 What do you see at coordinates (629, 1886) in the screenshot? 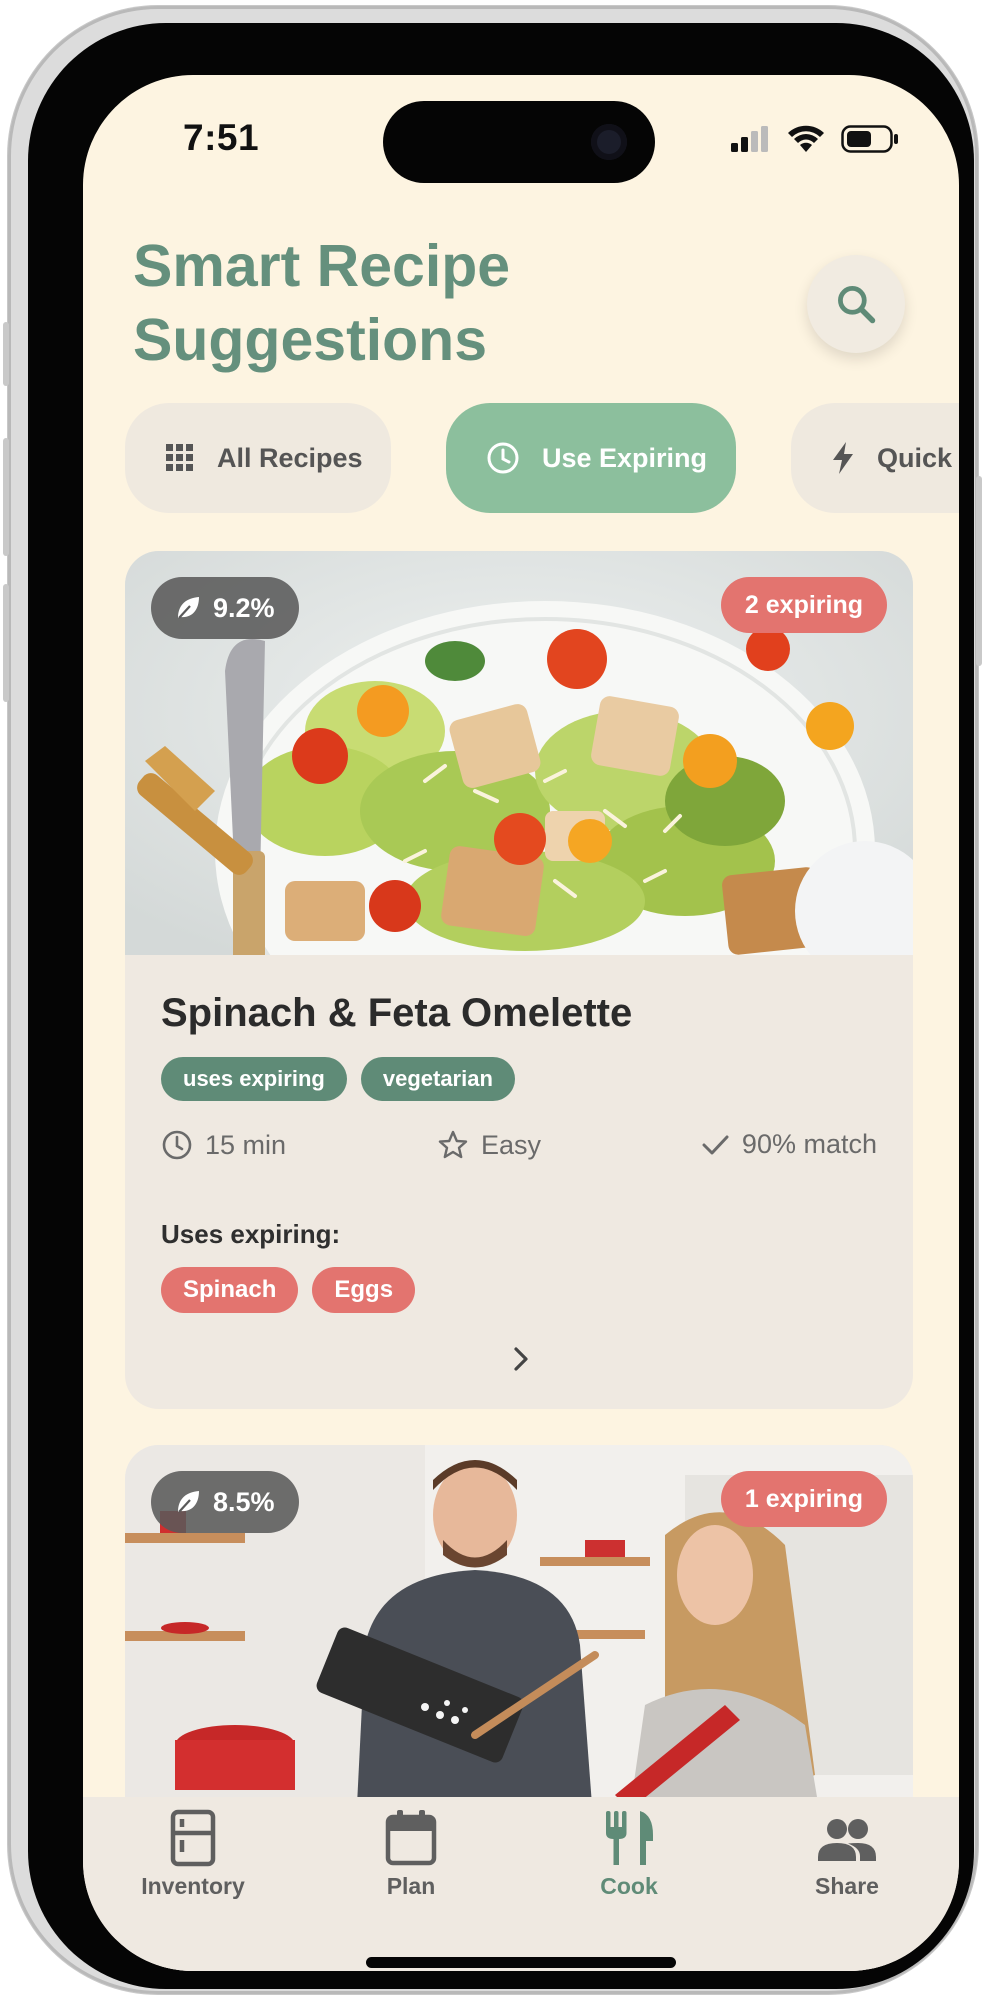
I see `nav-tab-label: Cook` at bounding box center [629, 1886].